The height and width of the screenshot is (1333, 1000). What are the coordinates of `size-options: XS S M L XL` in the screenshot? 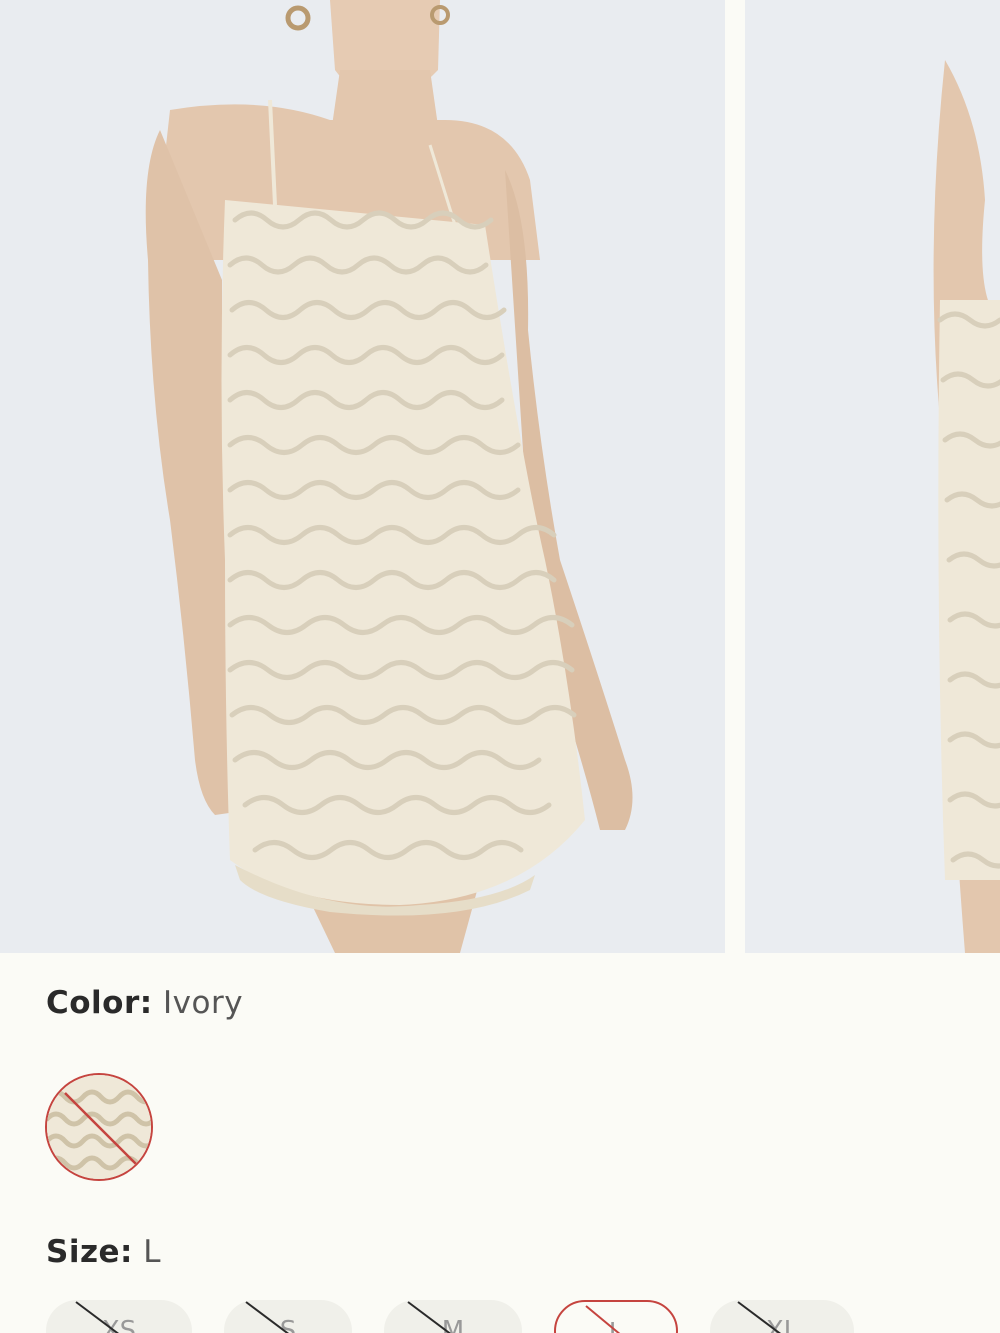 It's located at (500, 1316).